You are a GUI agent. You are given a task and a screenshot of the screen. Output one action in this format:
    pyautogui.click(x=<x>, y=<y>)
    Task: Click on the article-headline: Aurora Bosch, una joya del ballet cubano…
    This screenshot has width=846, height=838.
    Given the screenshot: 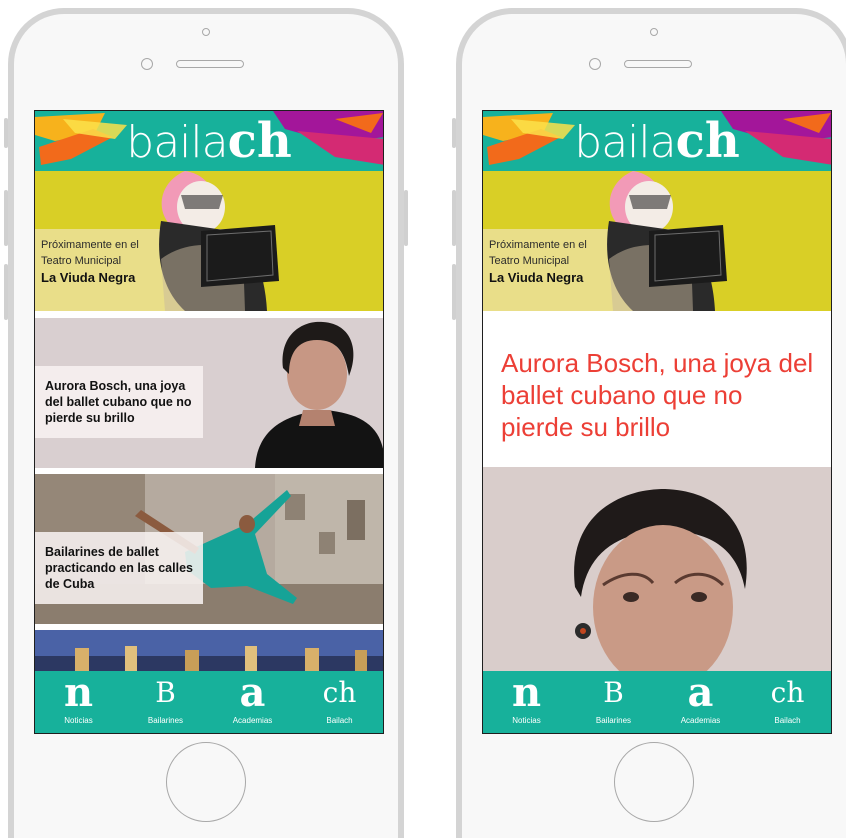 What is the action you would take?
    pyautogui.click(x=657, y=397)
    